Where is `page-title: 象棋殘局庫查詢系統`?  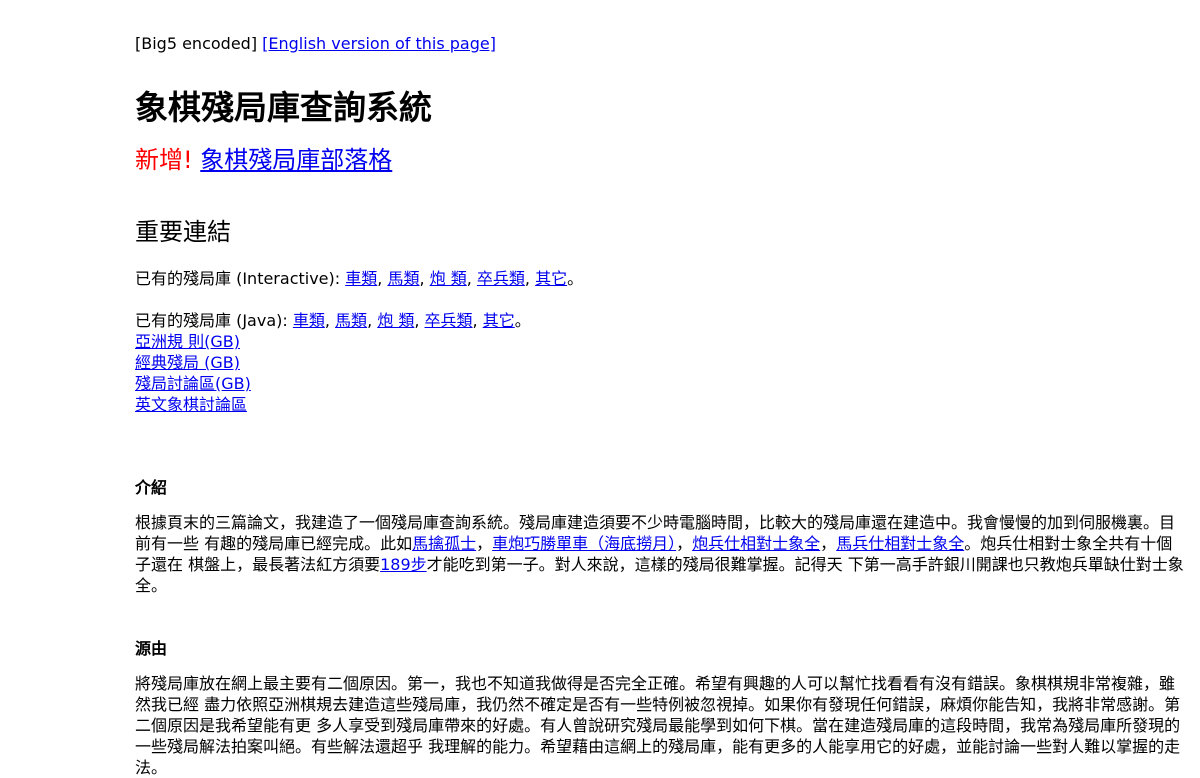 page-title: 象棋殘局庫查詢系統 is located at coordinates (283, 107).